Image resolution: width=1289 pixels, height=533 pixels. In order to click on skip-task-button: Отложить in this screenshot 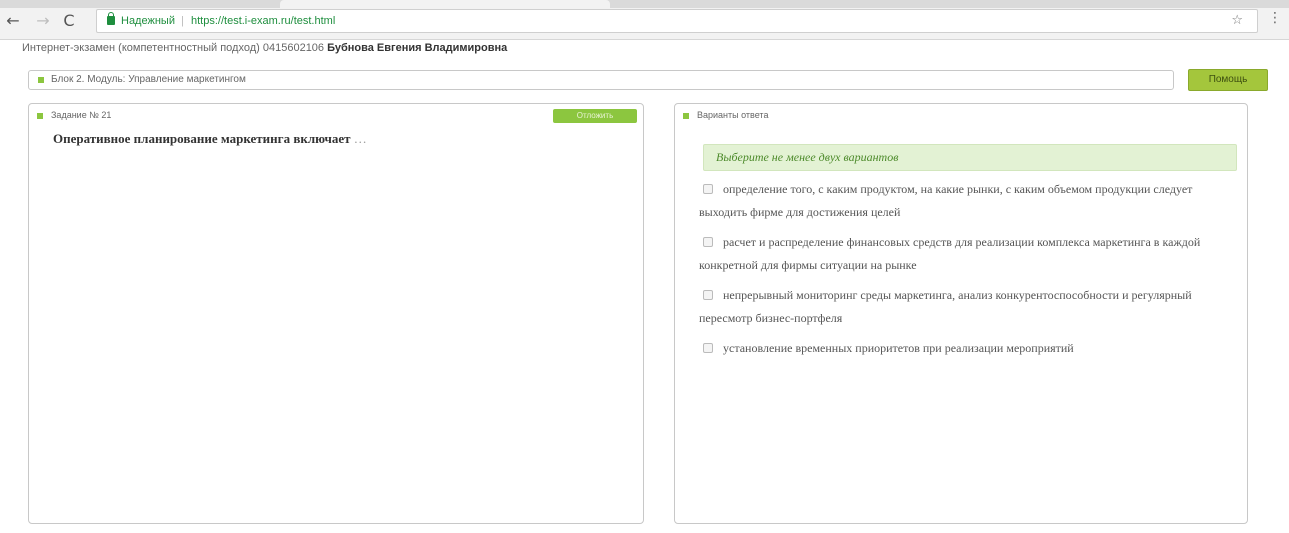, I will do `click(595, 116)`.